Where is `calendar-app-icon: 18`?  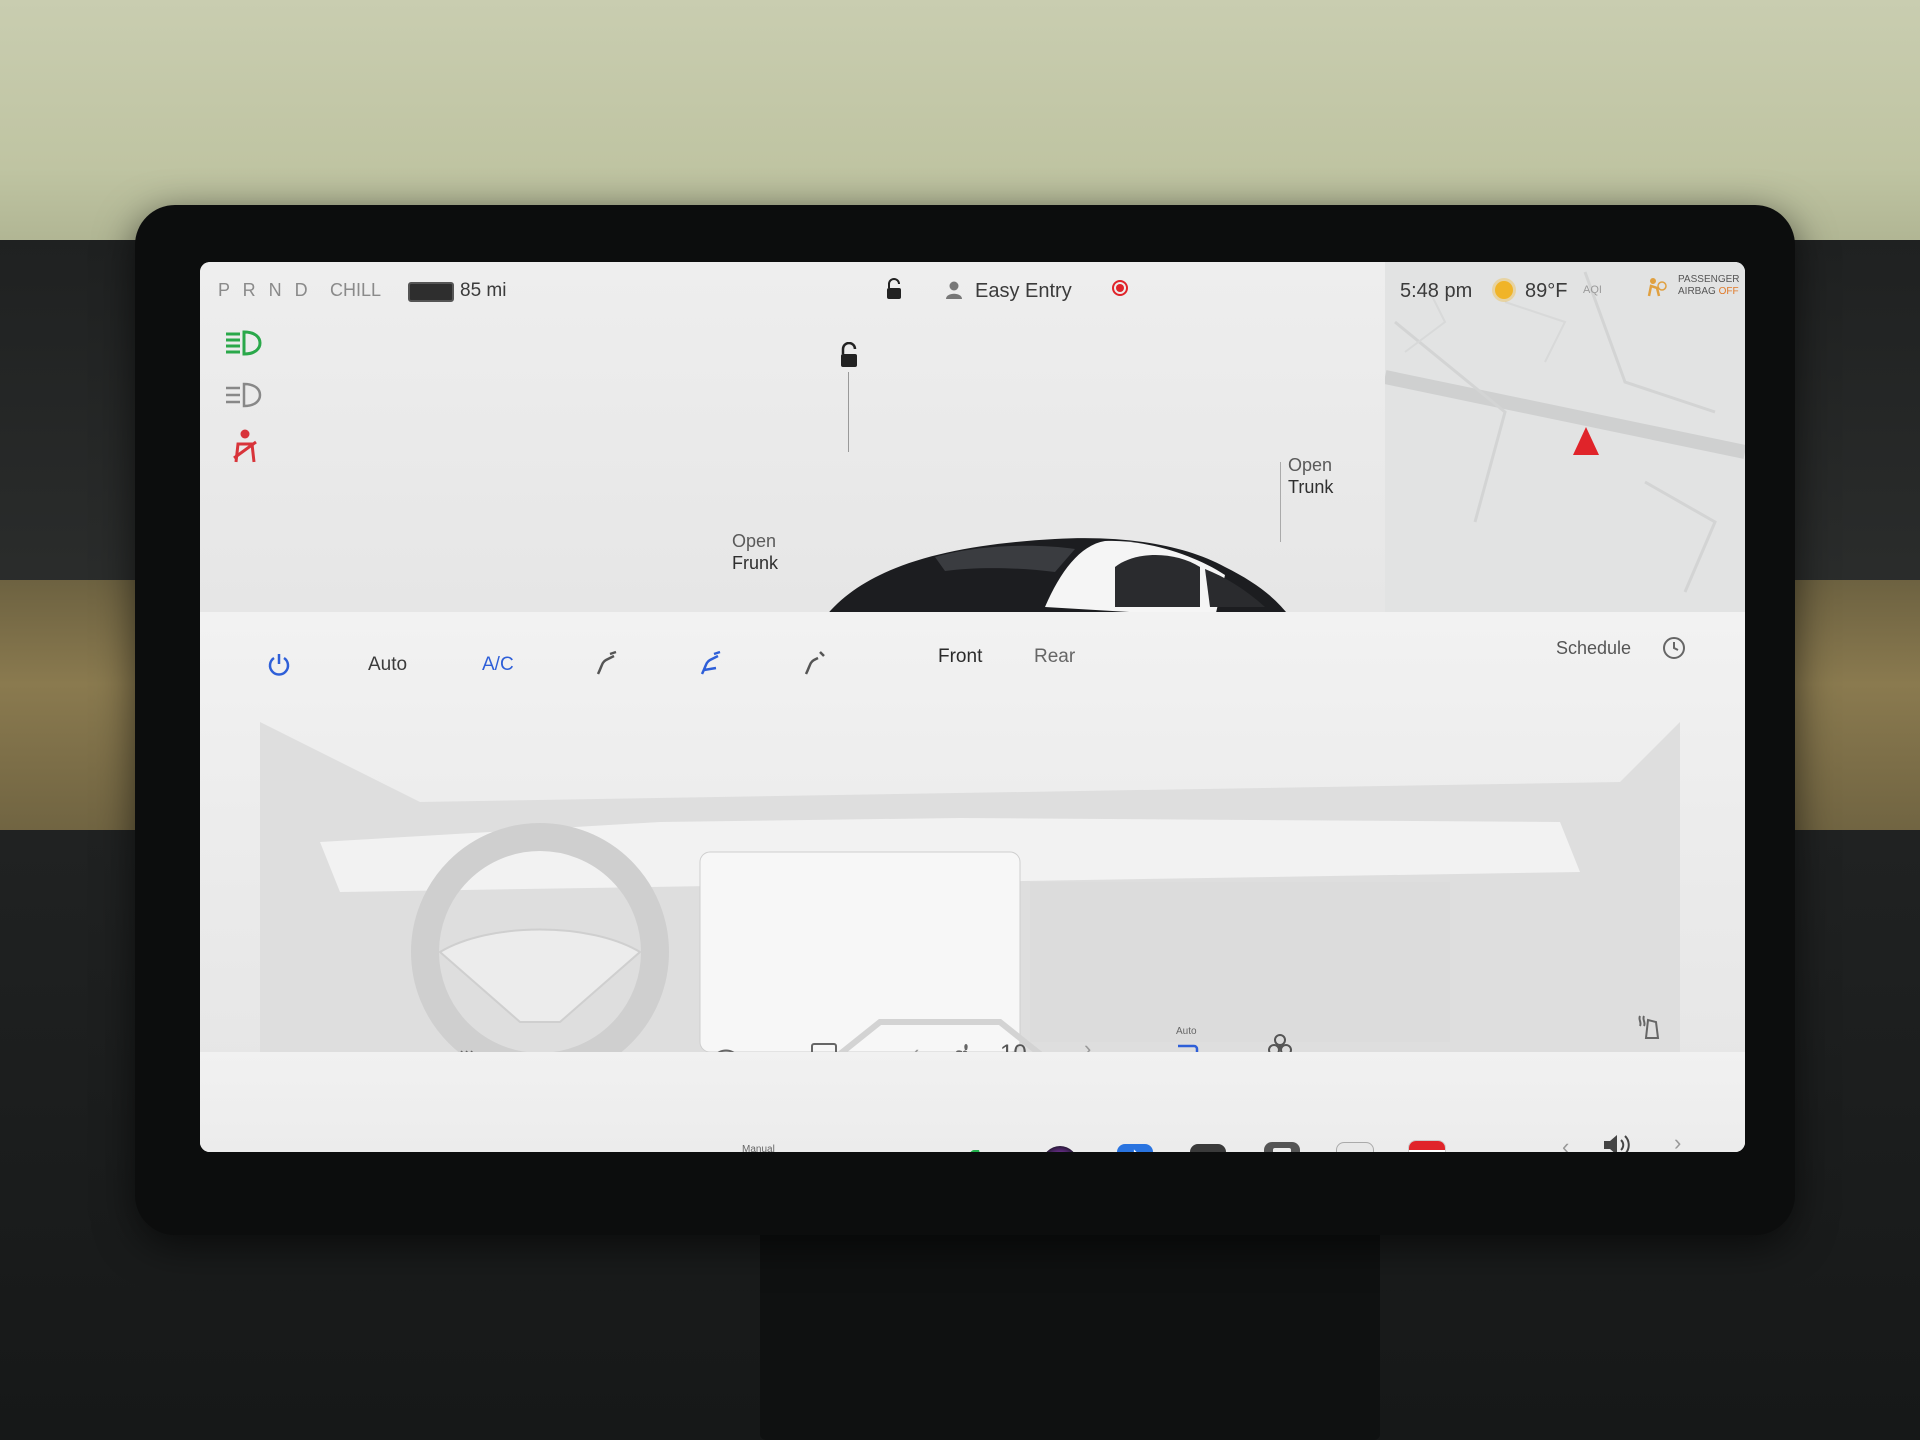
calendar-app-icon: 18 is located at coordinates (1427, 1146).